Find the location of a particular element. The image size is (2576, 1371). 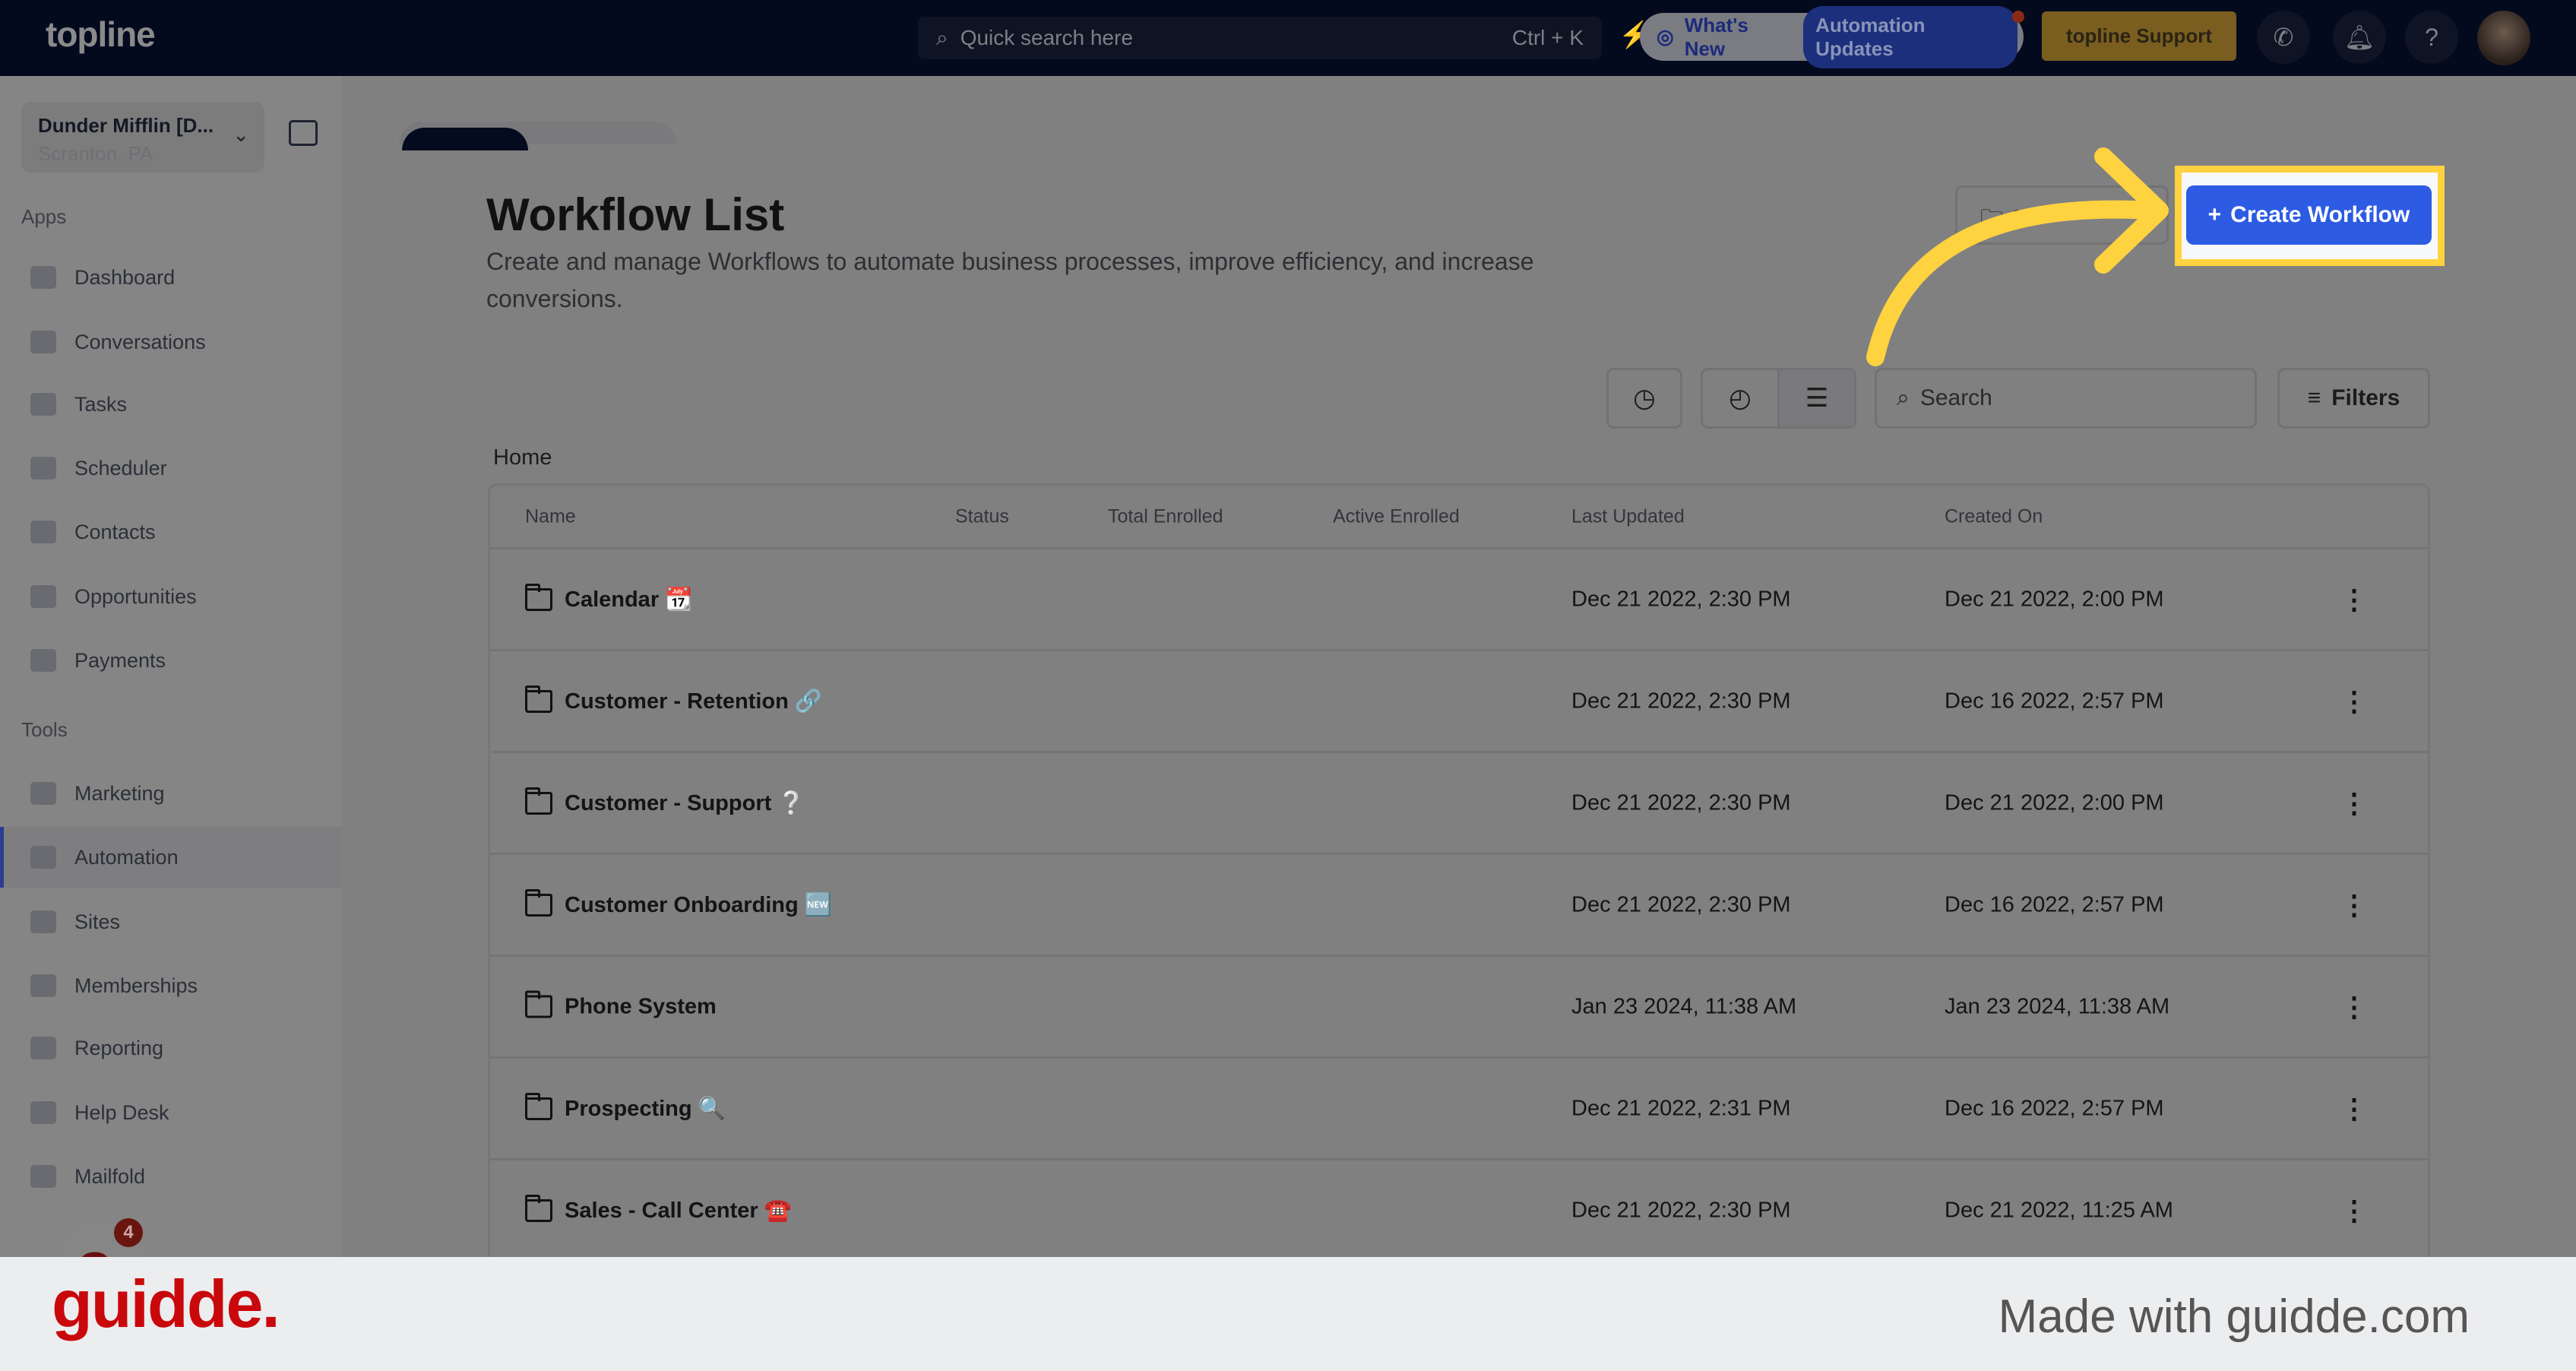

filters-button: ≡ Filters is located at coordinates (2353, 398).